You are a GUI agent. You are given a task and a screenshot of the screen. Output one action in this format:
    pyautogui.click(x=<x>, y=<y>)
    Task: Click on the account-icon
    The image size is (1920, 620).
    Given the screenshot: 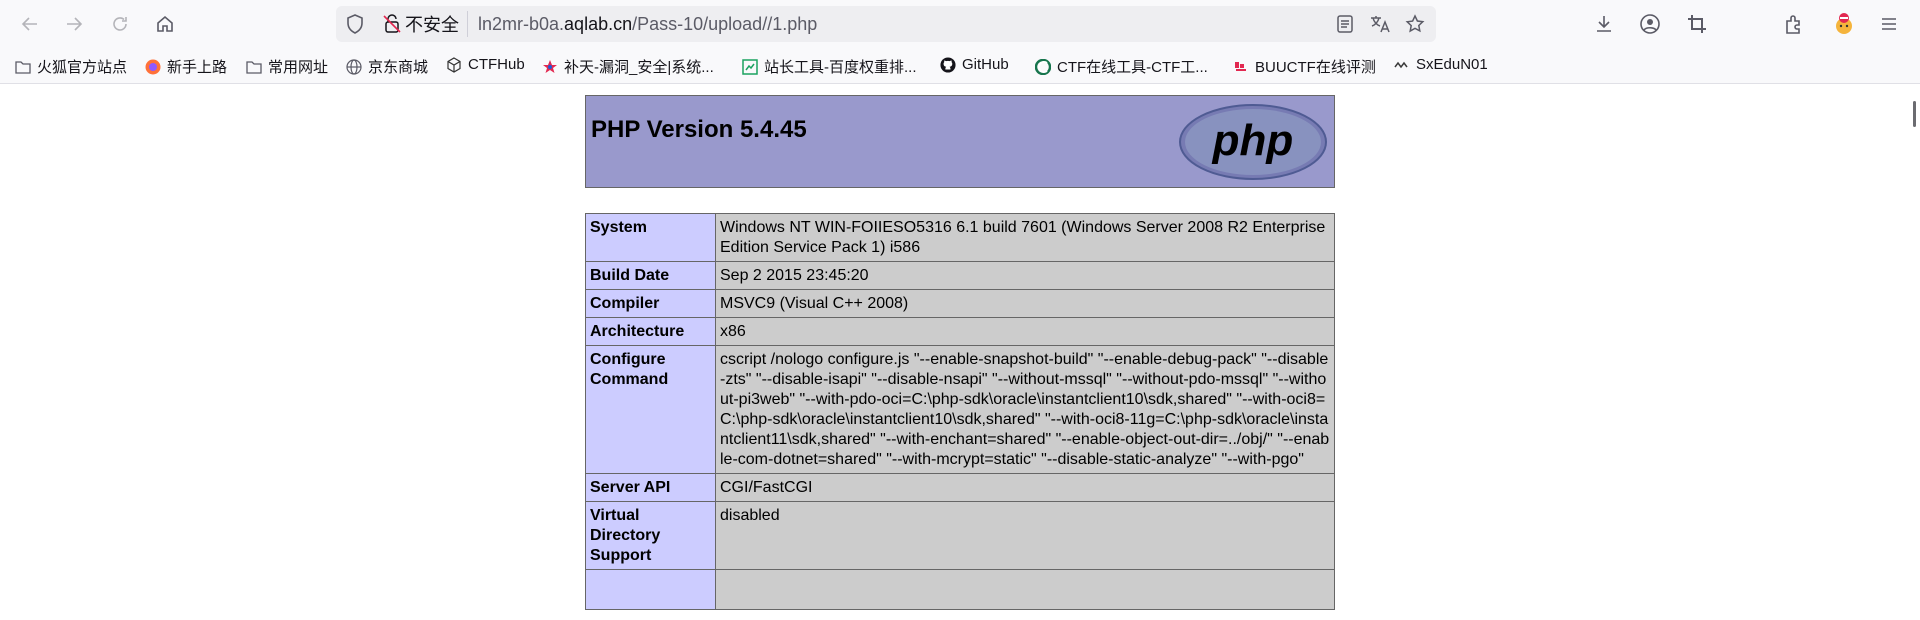 What is the action you would take?
    pyautogui.click(x=1650, y=24)
    